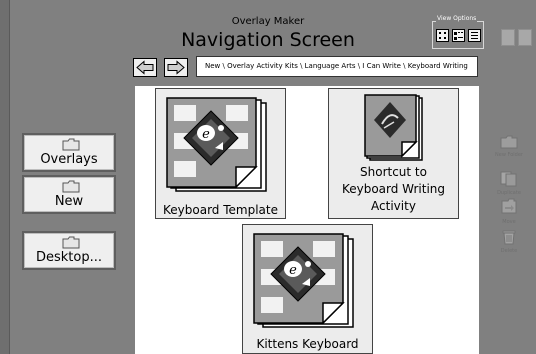  What do you see at coordinates (509, 237) in the screenshot?
I see `trash-icon` at bounding box center [509, 237].